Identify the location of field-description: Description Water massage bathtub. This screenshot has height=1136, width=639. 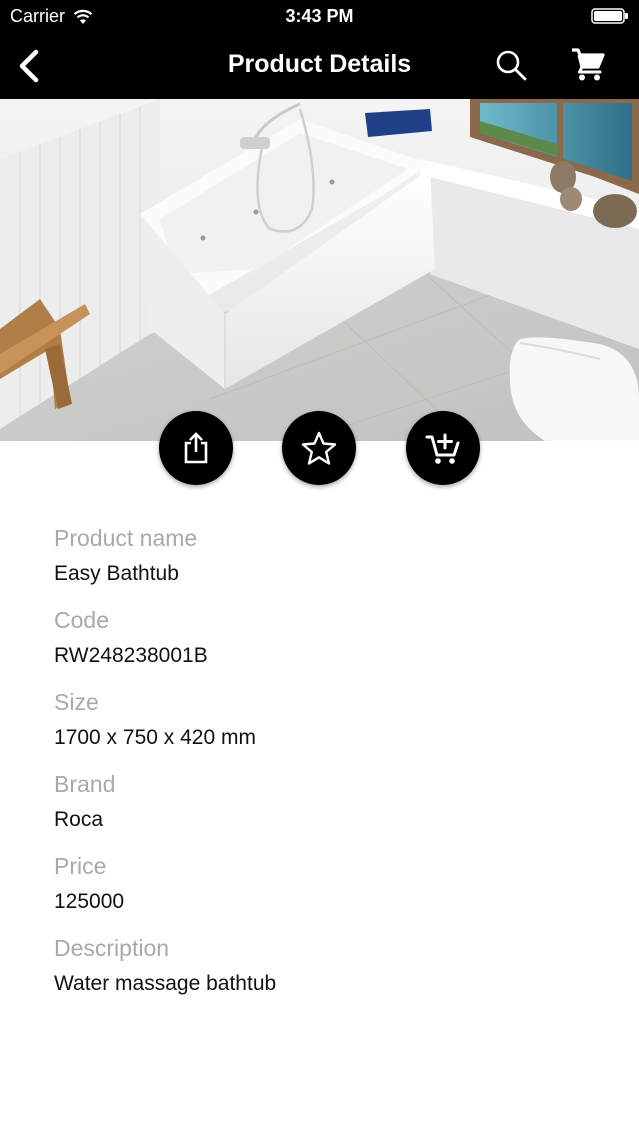
(334, 971).